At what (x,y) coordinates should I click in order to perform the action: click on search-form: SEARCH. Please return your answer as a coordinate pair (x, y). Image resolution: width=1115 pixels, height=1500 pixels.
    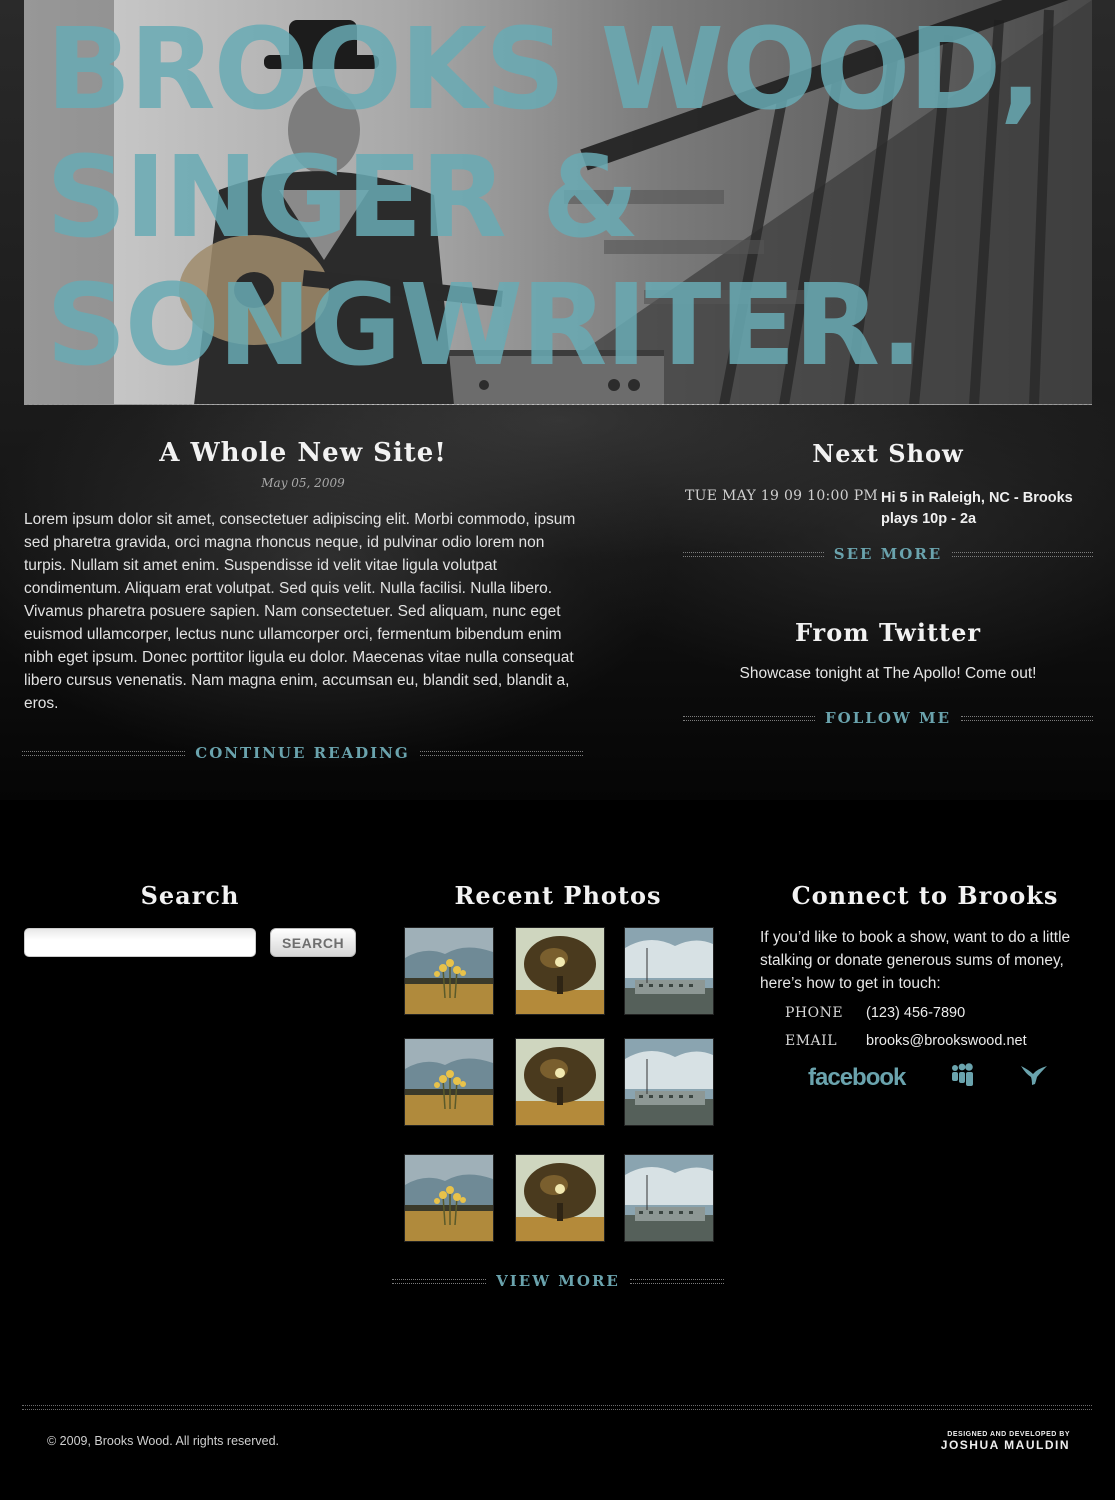
    Looking at the image, I should click on (190, 942).